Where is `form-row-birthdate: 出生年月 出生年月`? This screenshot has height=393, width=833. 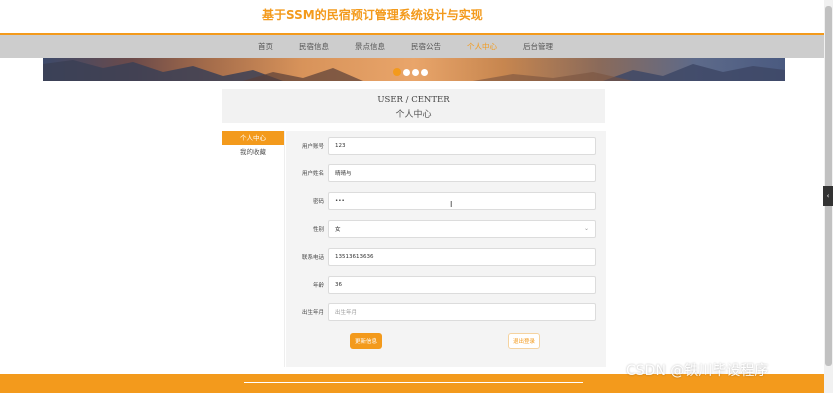 form-row-birthdate: 出生年月 出生年月 is located at coordinates (446, 312).